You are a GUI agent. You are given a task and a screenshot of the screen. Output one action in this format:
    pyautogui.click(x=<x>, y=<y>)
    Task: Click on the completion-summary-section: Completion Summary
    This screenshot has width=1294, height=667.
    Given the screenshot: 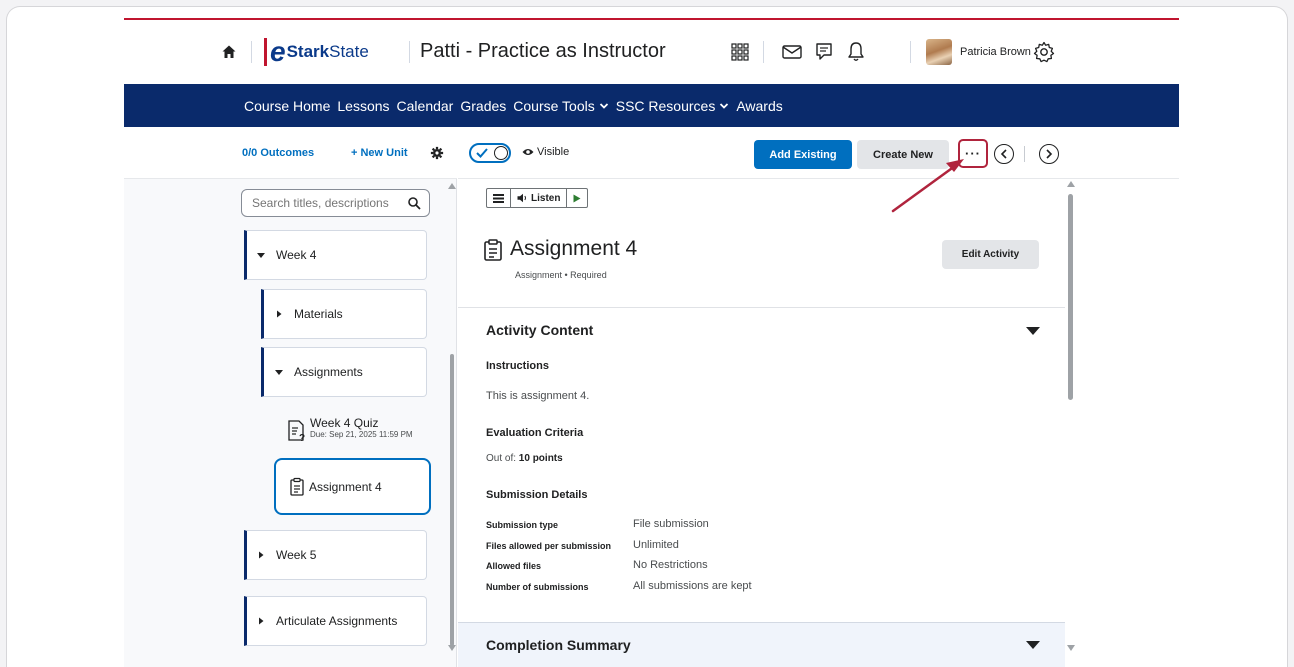 What is the action you would take?
    pyautogui.click(x=761, y=644)
    